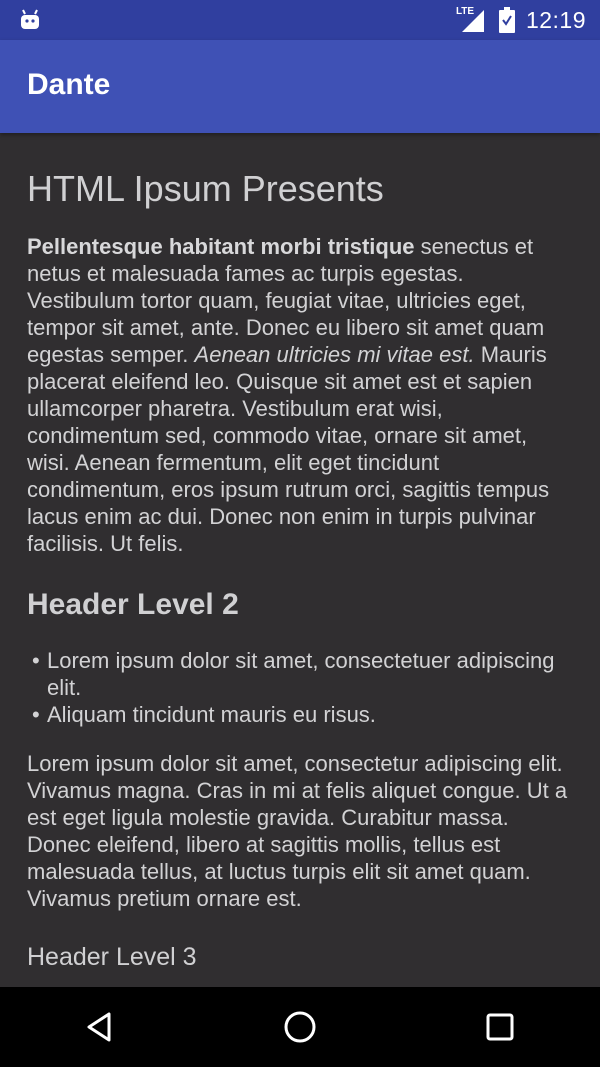 The height and width of the screenshot is (1067, 600). I want to click on paragraph-1-italic: Aenean ultricies mi vitae est., so click(334, 354).